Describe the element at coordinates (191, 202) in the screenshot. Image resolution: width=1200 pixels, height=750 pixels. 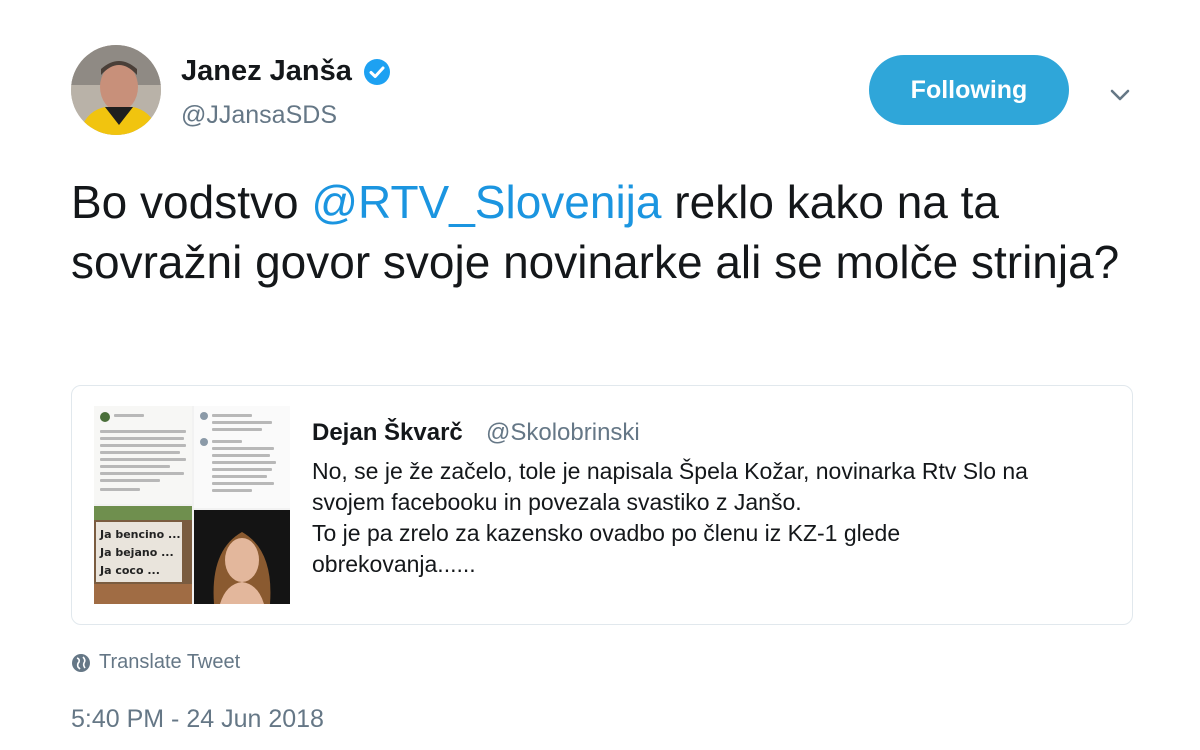
I see `tweet-text-before: Bo vodstvo` at that location.